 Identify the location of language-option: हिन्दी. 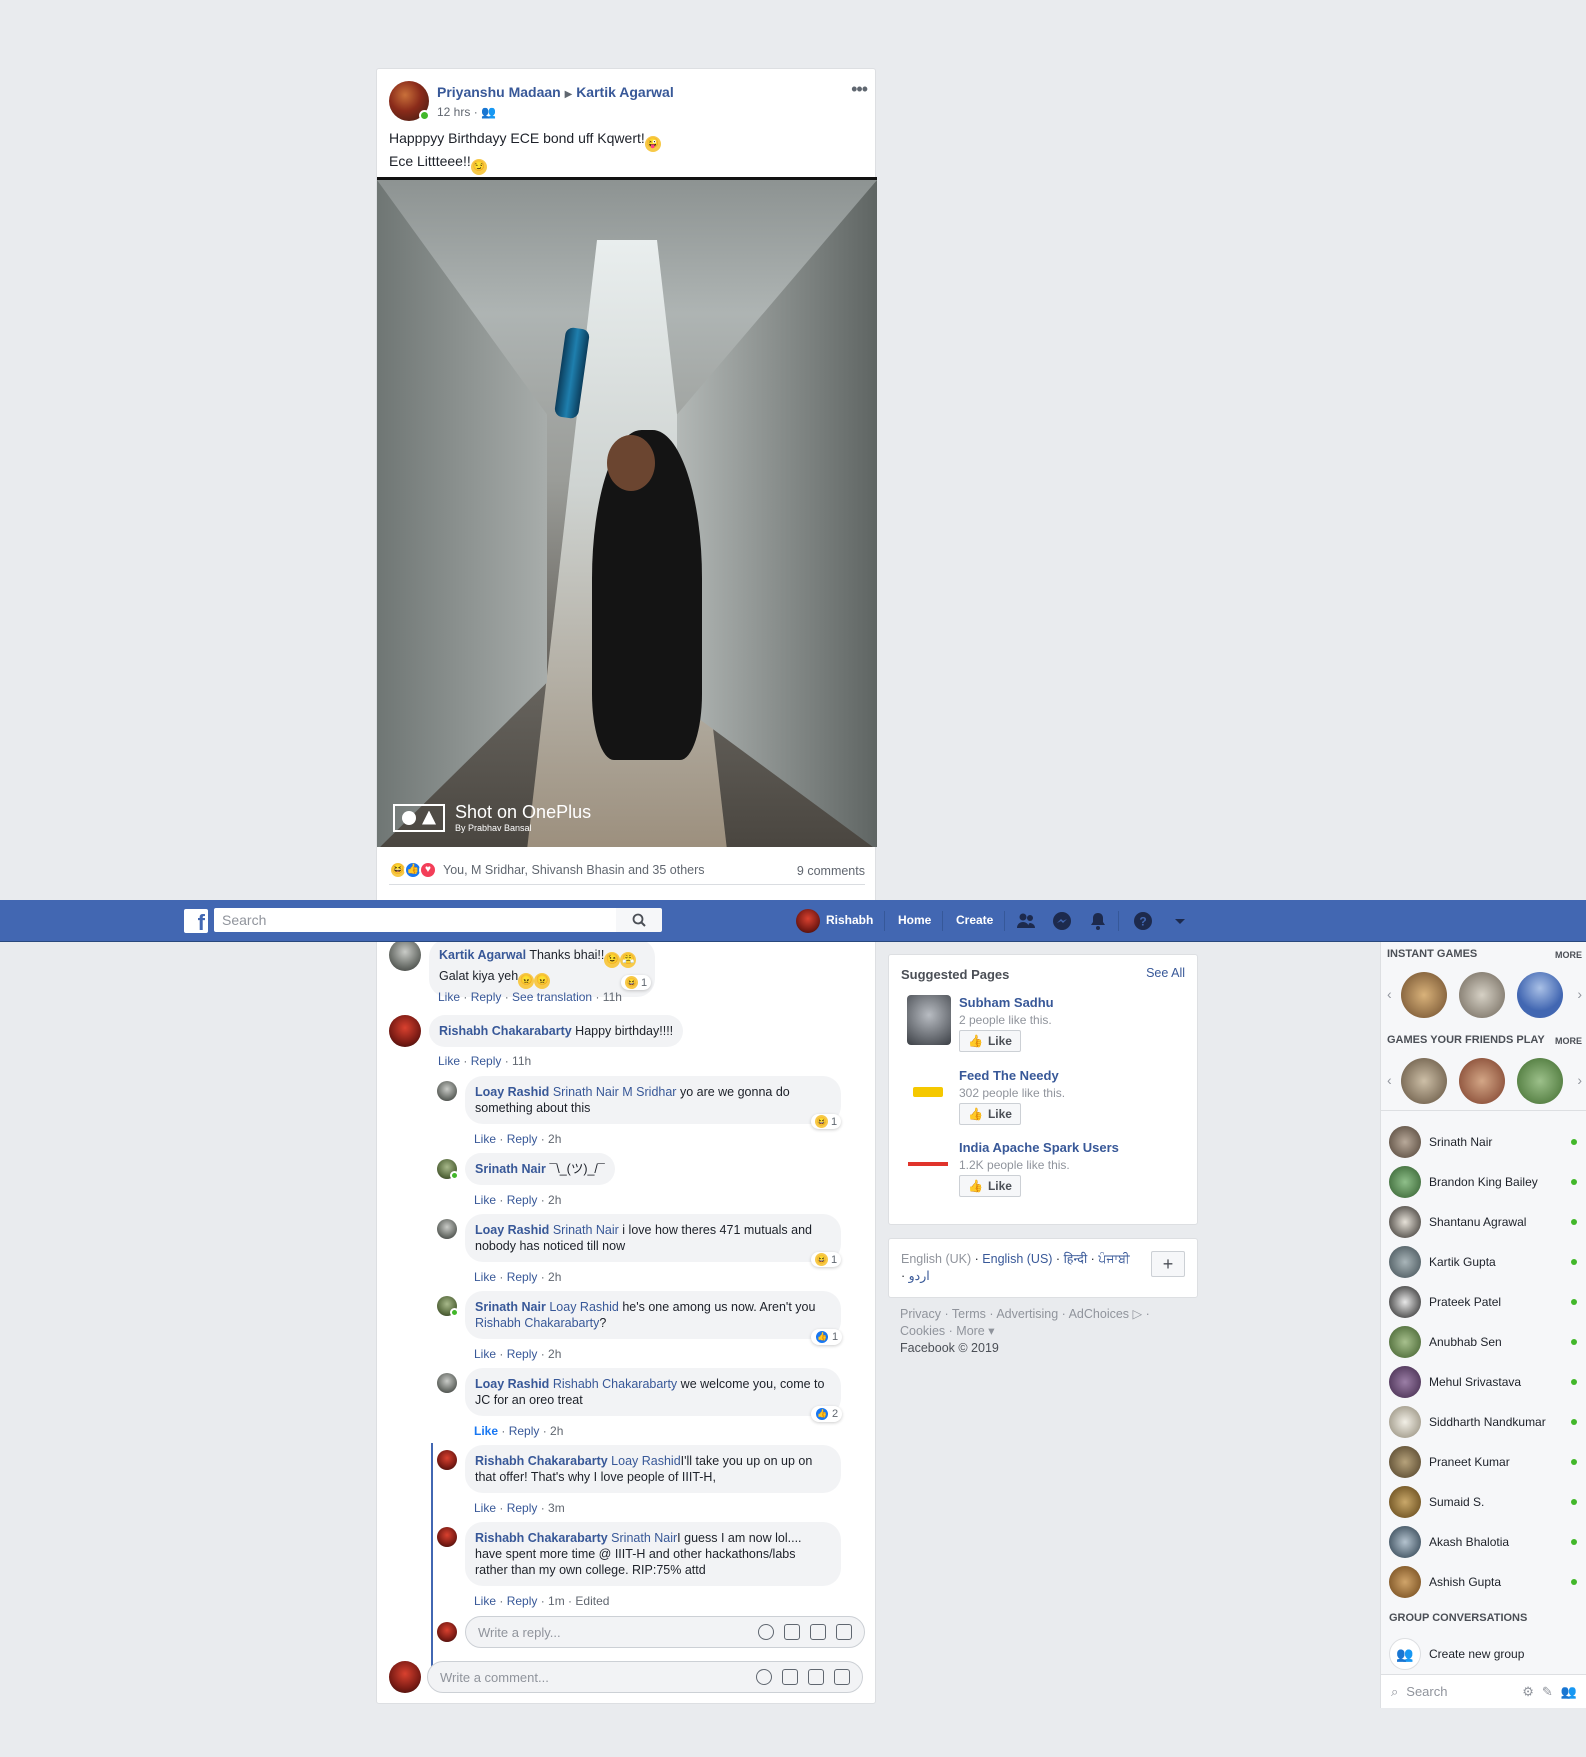
(1076, 1259).